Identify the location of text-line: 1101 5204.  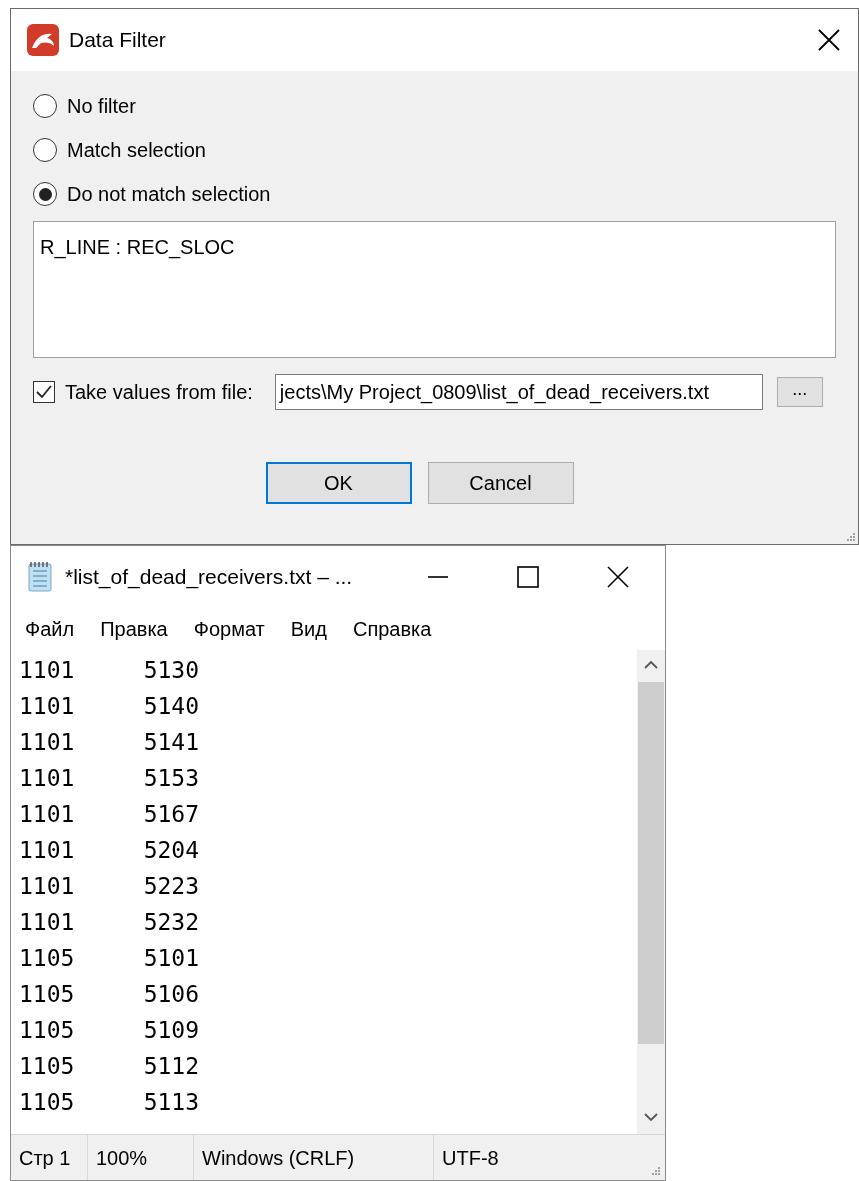
(109, 850).